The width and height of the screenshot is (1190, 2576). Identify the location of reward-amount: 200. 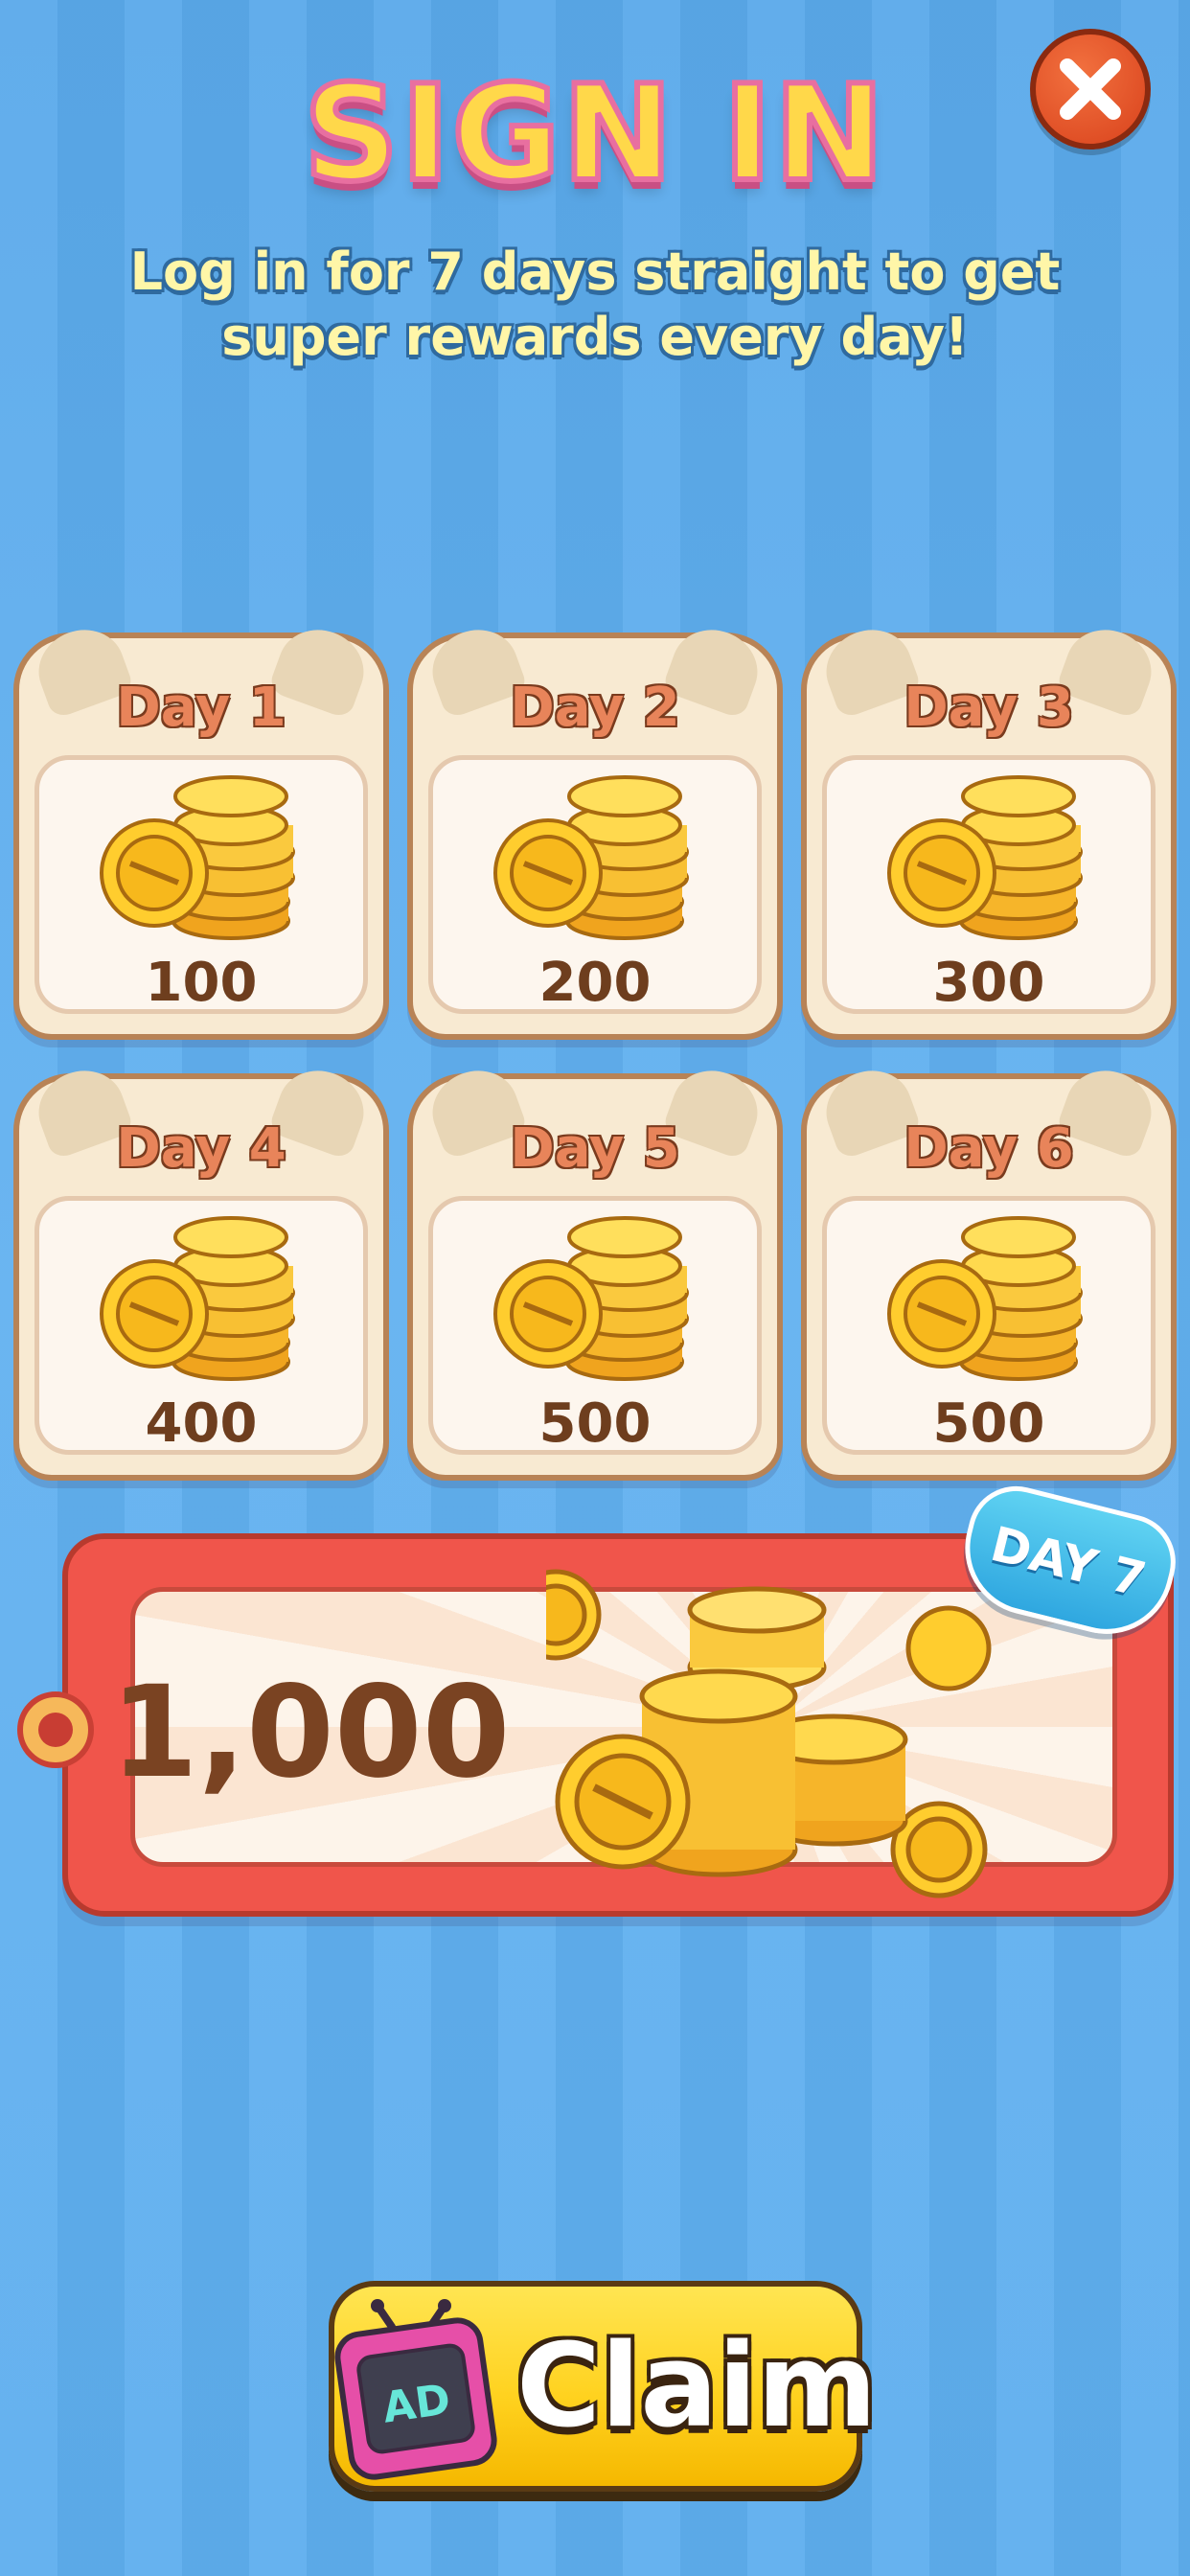
(595, 983).